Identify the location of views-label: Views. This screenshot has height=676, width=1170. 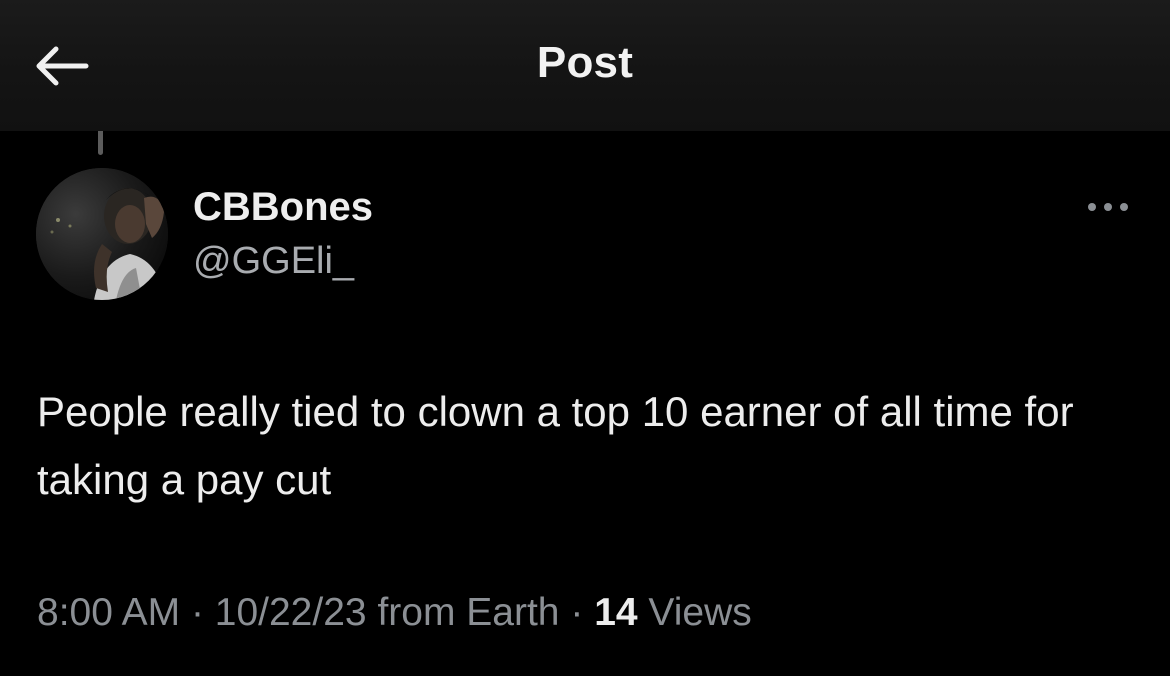
(699, 612).